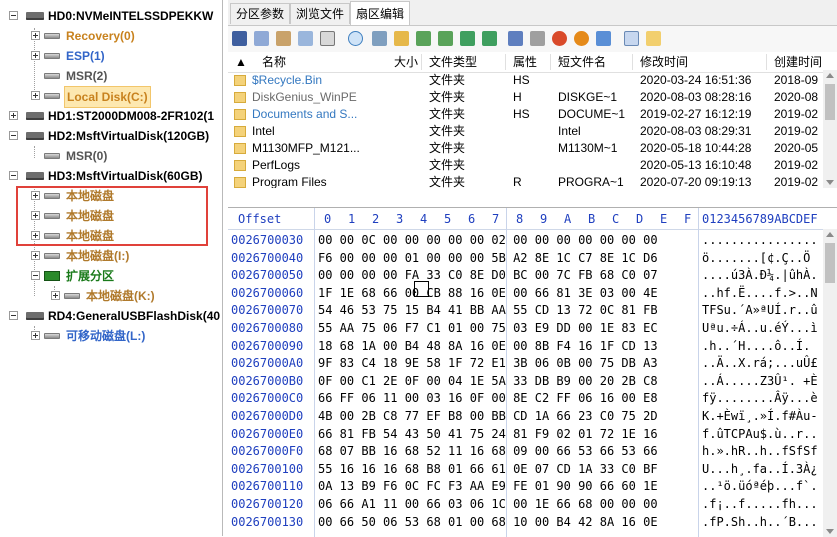 The height and width of the screenshot is (537, 837). What do you see at coordinates (401, 38) in the screenshot?
I see `goto-icon` at bounding box center [401, 38].